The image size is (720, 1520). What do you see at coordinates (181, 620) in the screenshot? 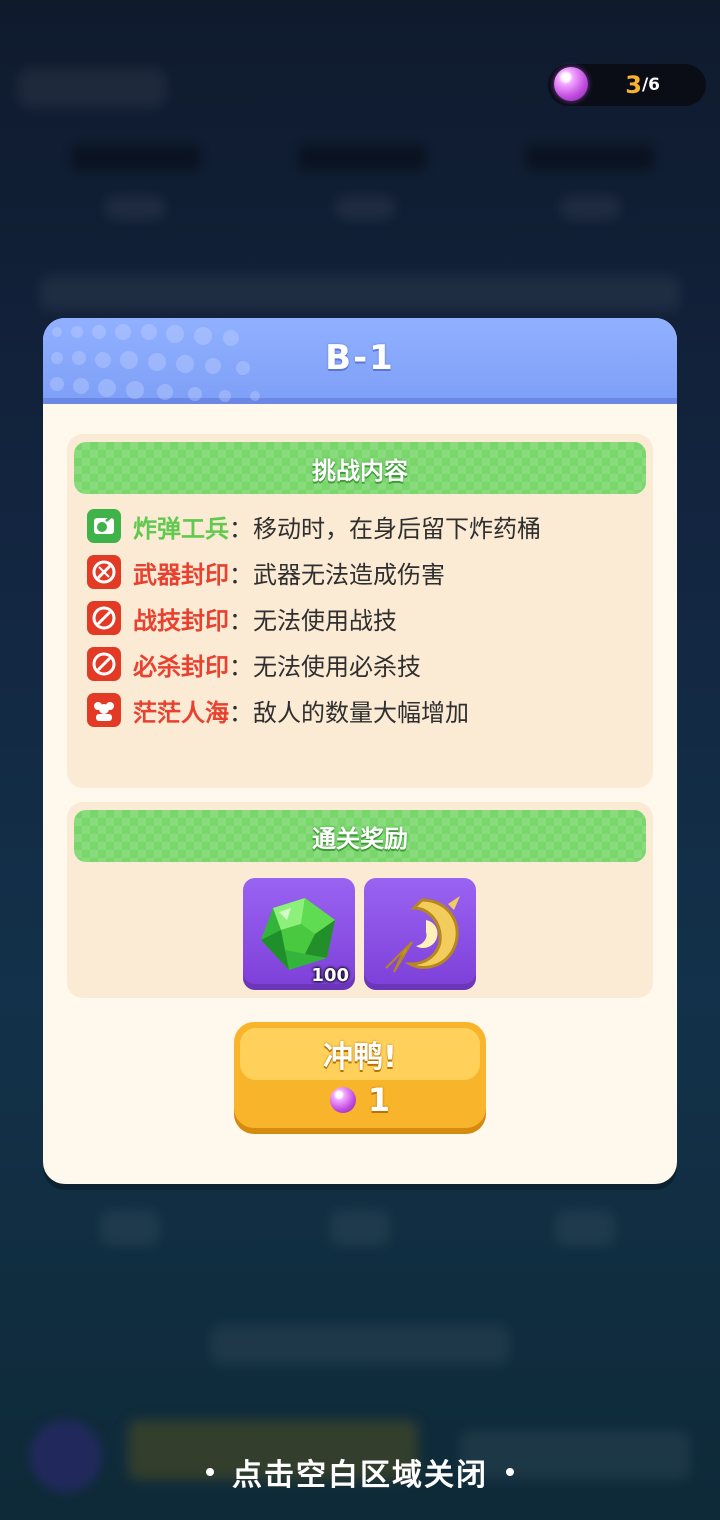
I see `rule-name: 战技封印` at bounding box center [181, 620].